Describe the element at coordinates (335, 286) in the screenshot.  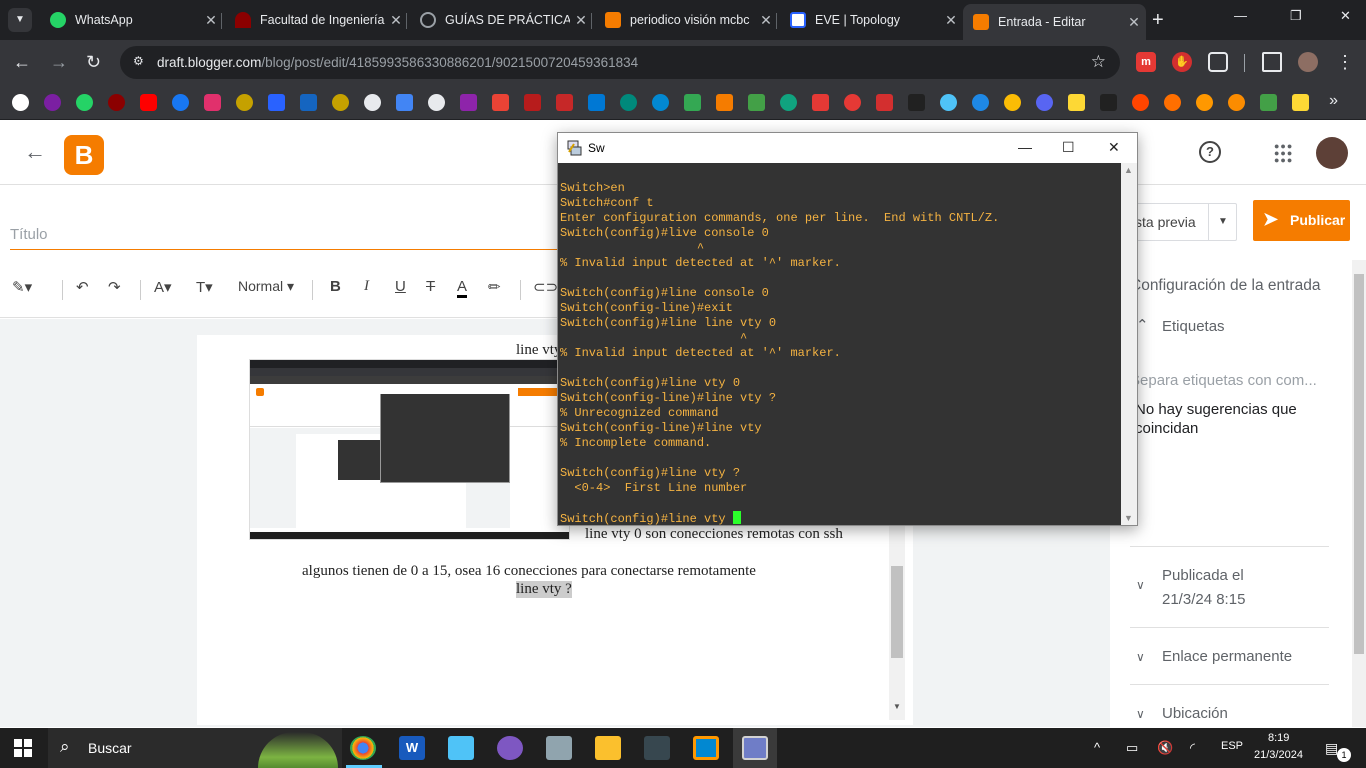
I see `bold-icon: B` at that location.